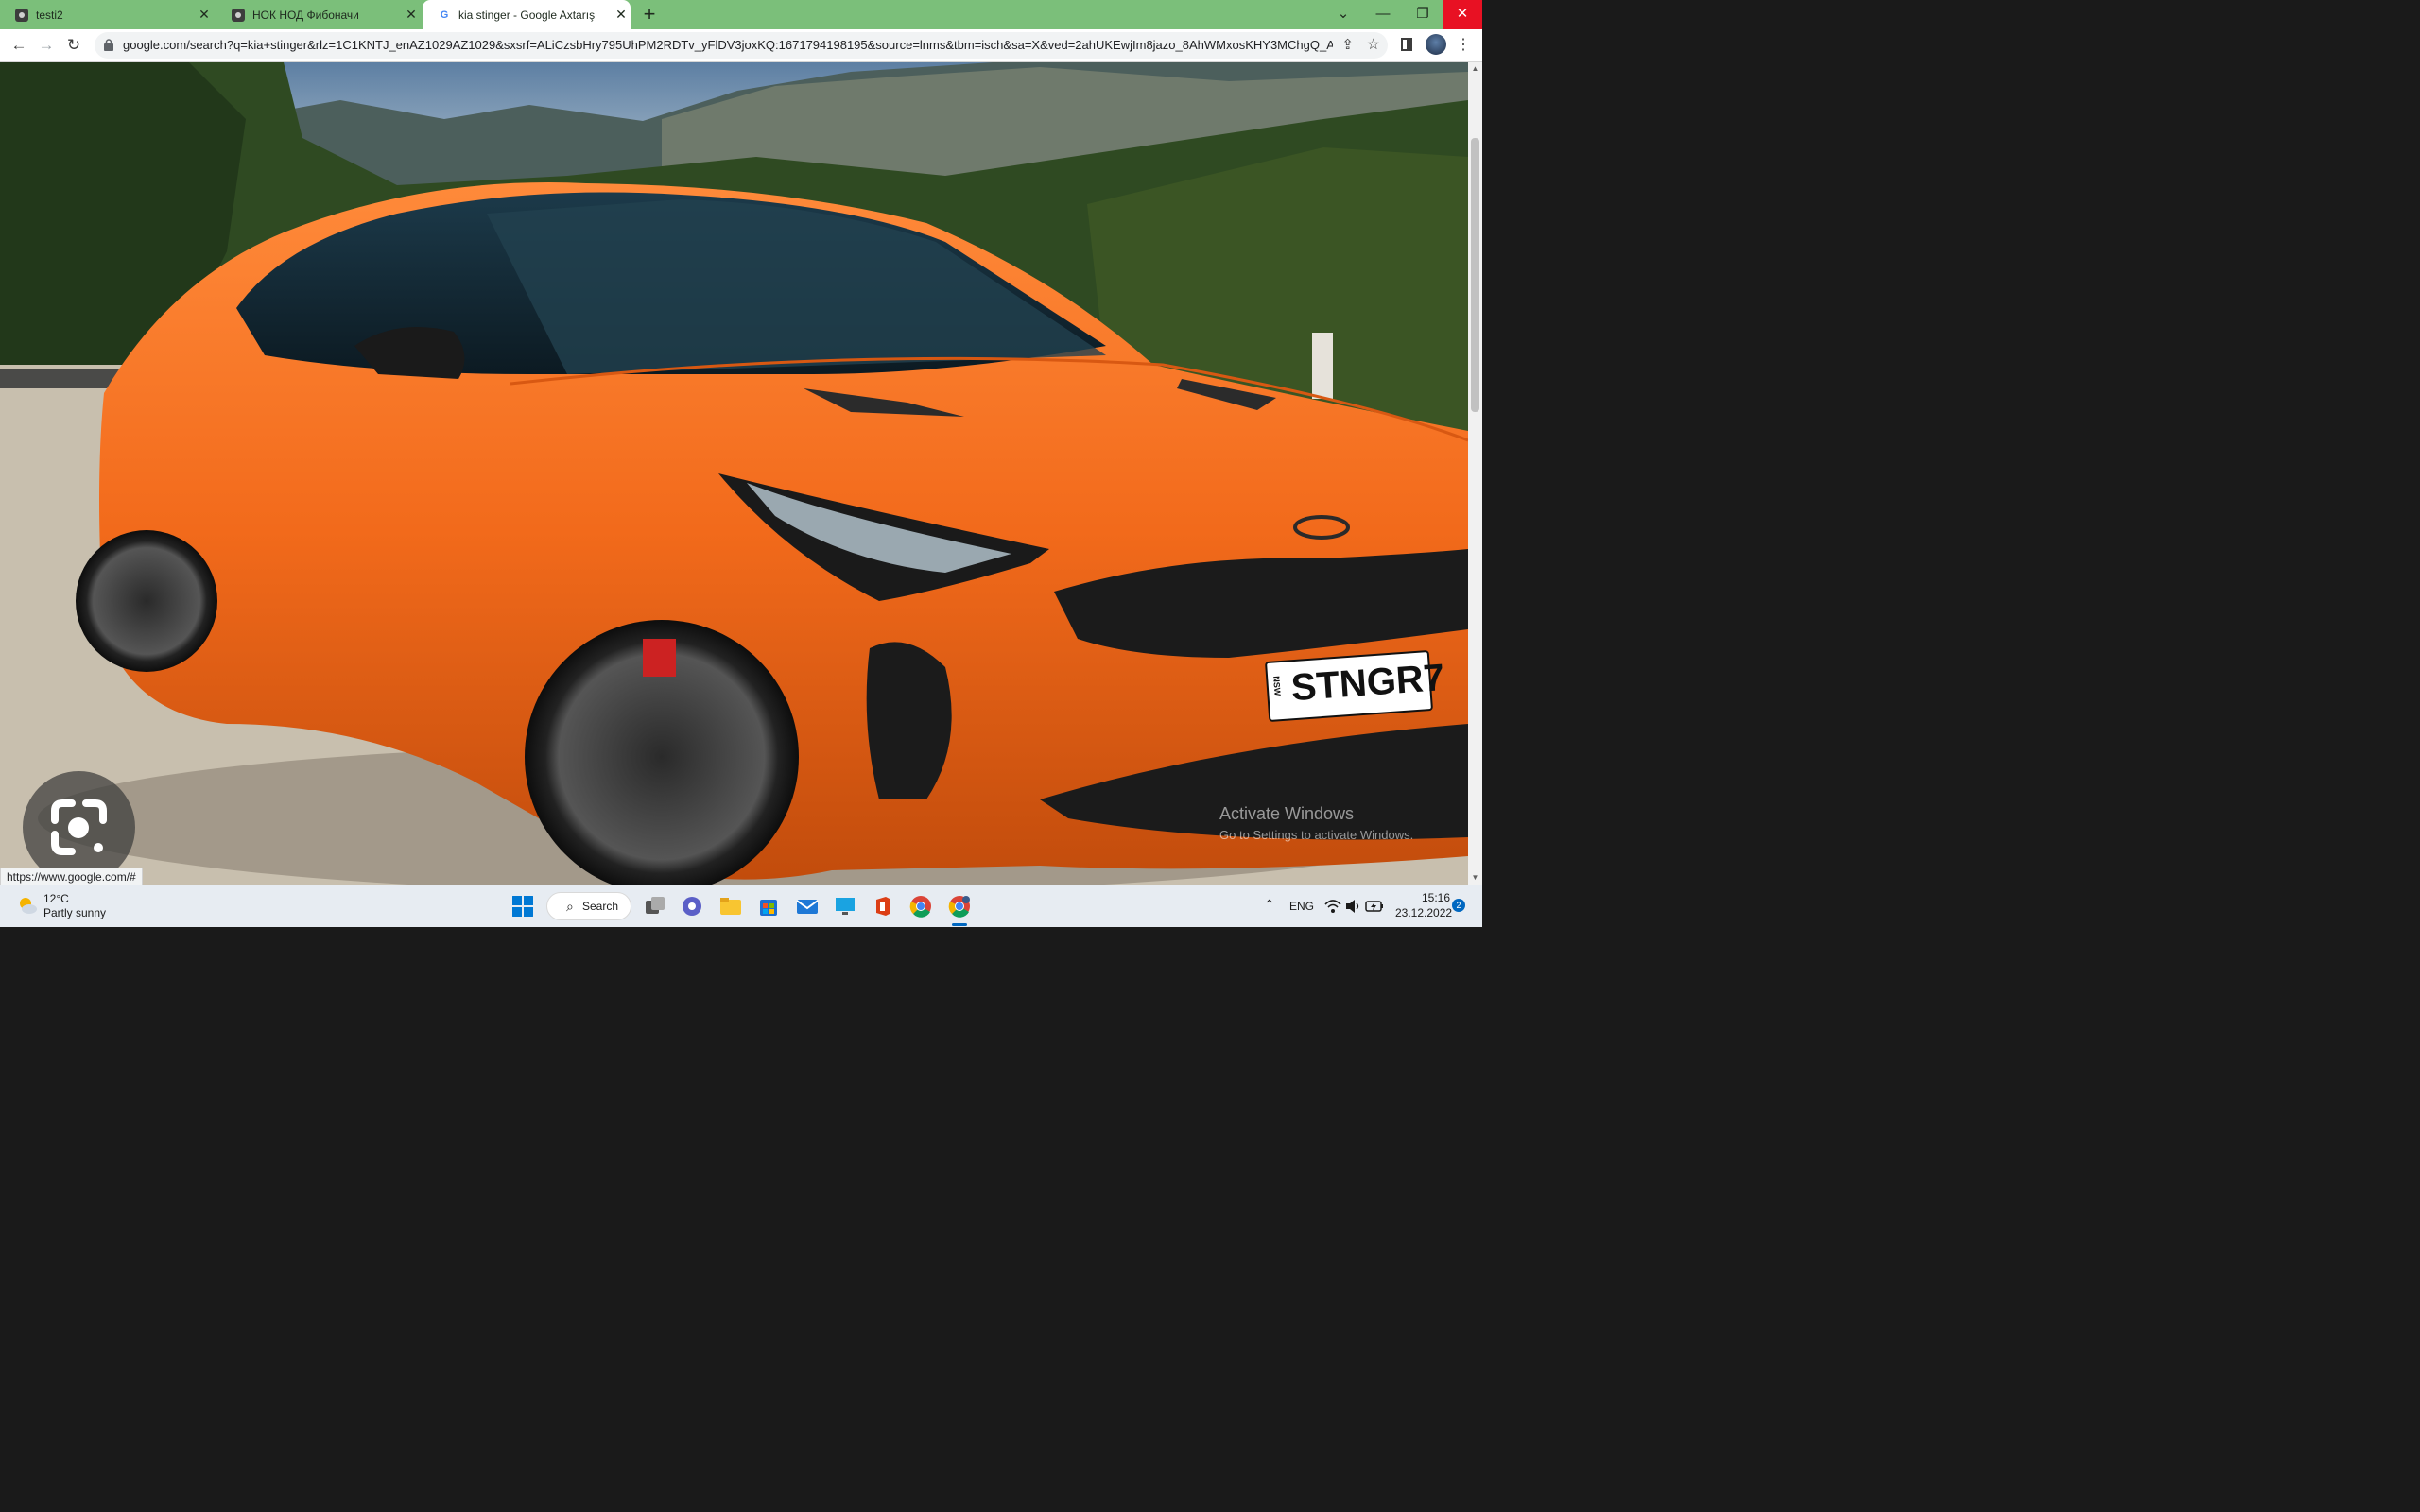  I want to click on weather-temperature: 12°C, so click(56, 898).